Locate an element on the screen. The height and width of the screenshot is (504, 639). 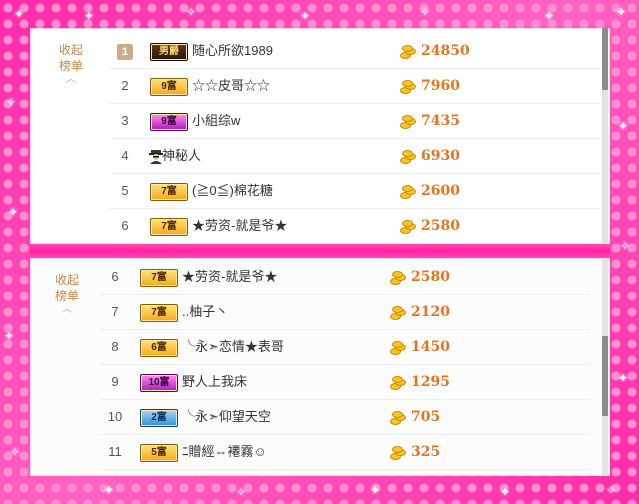
user-name: ..柚子丶 is located at coordinates (205, 312).